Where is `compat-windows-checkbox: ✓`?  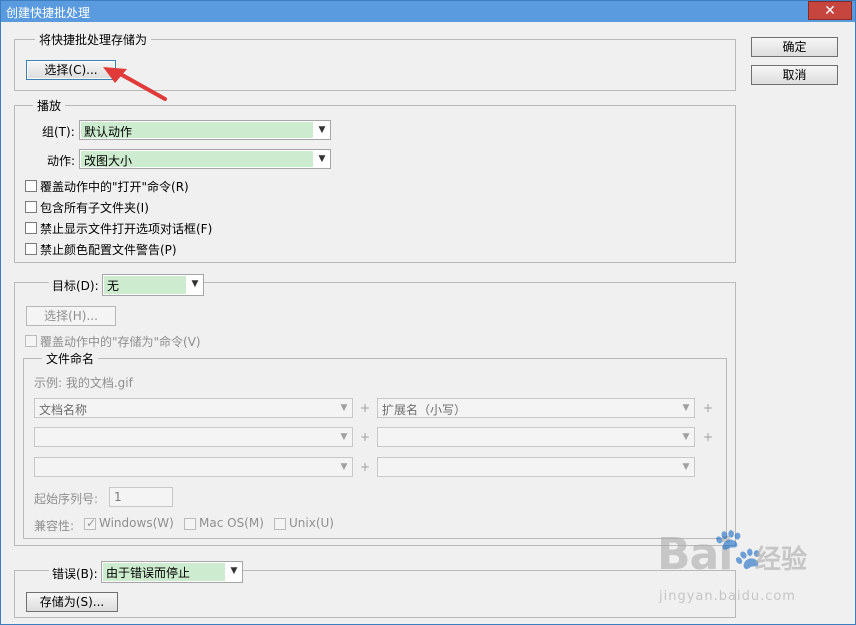
compat-windows-checkbox: ✓ is located at coordinates (90, 523).